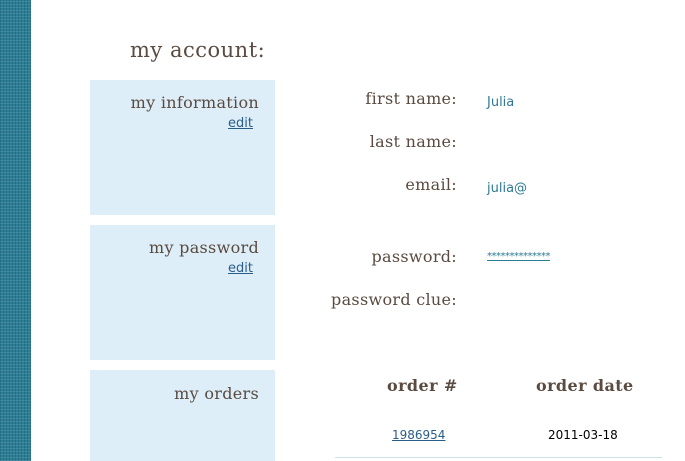  Describe the element at coordinates (507, 188) in the screenshot. I see `email-value: julia@` at that location.